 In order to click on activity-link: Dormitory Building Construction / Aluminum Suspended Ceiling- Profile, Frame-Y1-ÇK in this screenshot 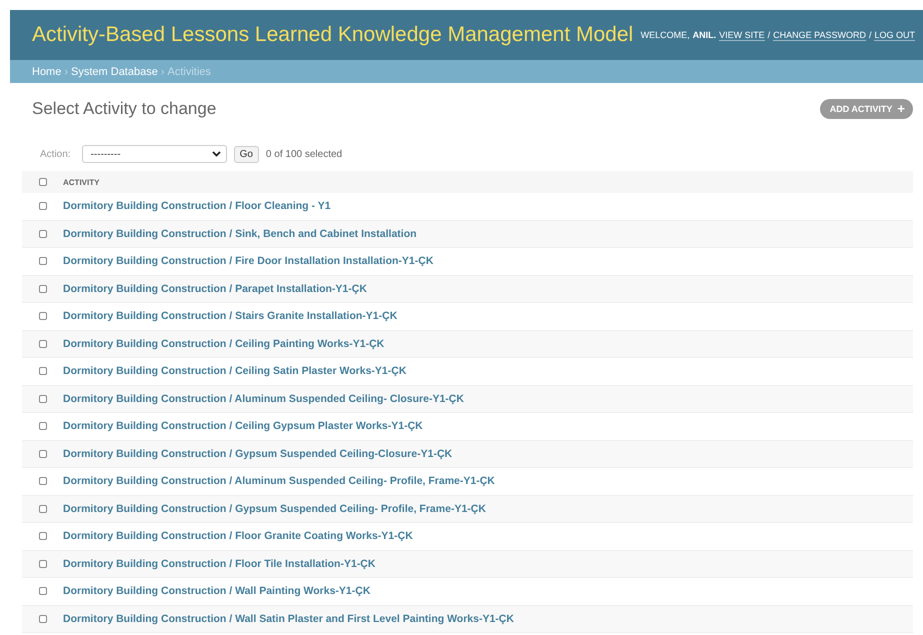, I will do `click(279, 481)`.